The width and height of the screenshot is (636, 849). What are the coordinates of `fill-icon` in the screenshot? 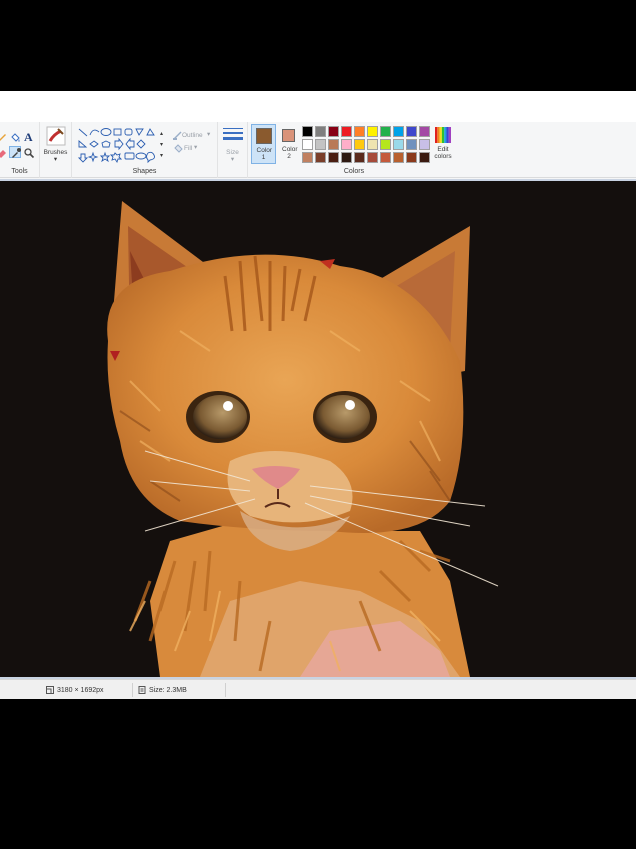 It's located at (178, 148).